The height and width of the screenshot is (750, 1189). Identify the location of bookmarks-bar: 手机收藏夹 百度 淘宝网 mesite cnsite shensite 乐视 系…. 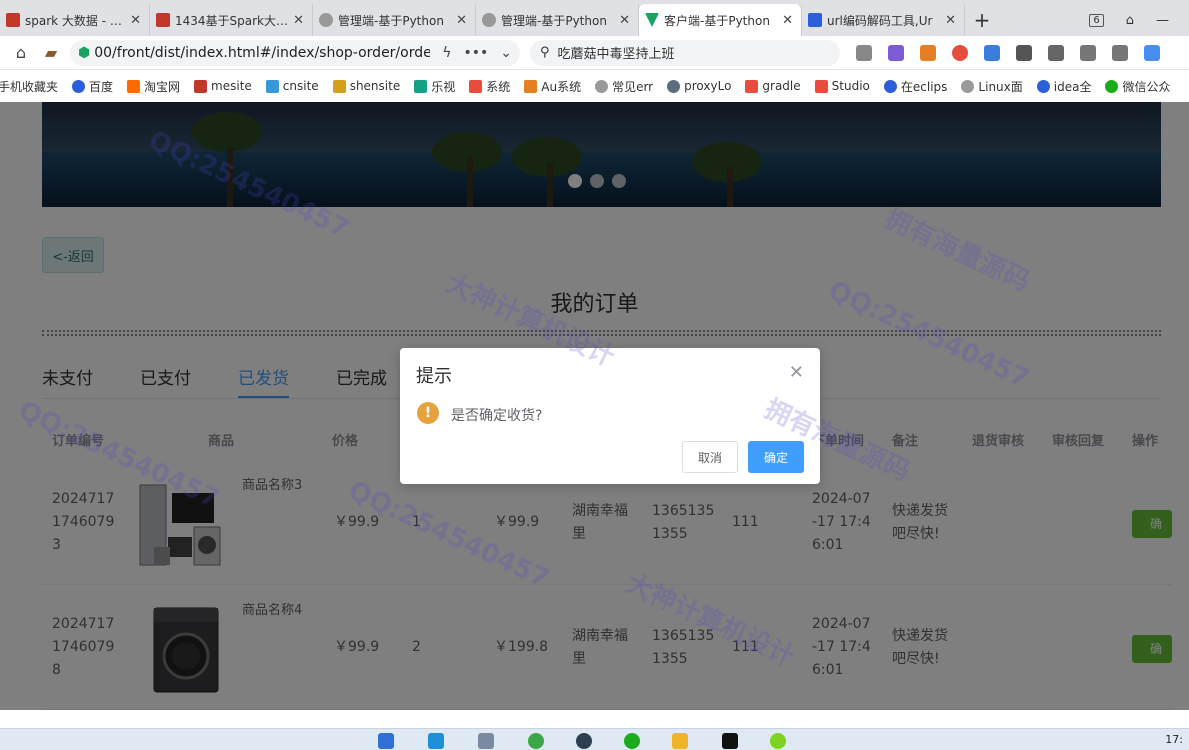
(594, 86).